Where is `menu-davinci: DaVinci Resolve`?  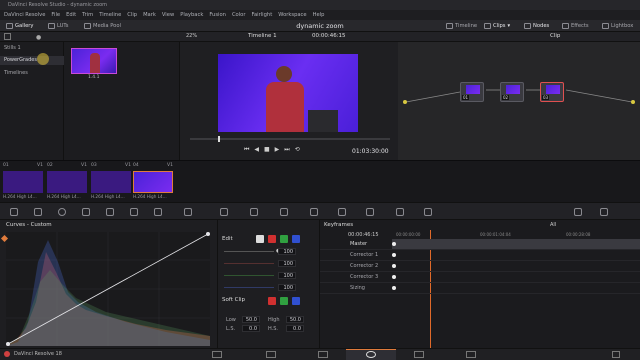 menu-davinci: DaVinci Resolve is located at coordinates (24, 15).